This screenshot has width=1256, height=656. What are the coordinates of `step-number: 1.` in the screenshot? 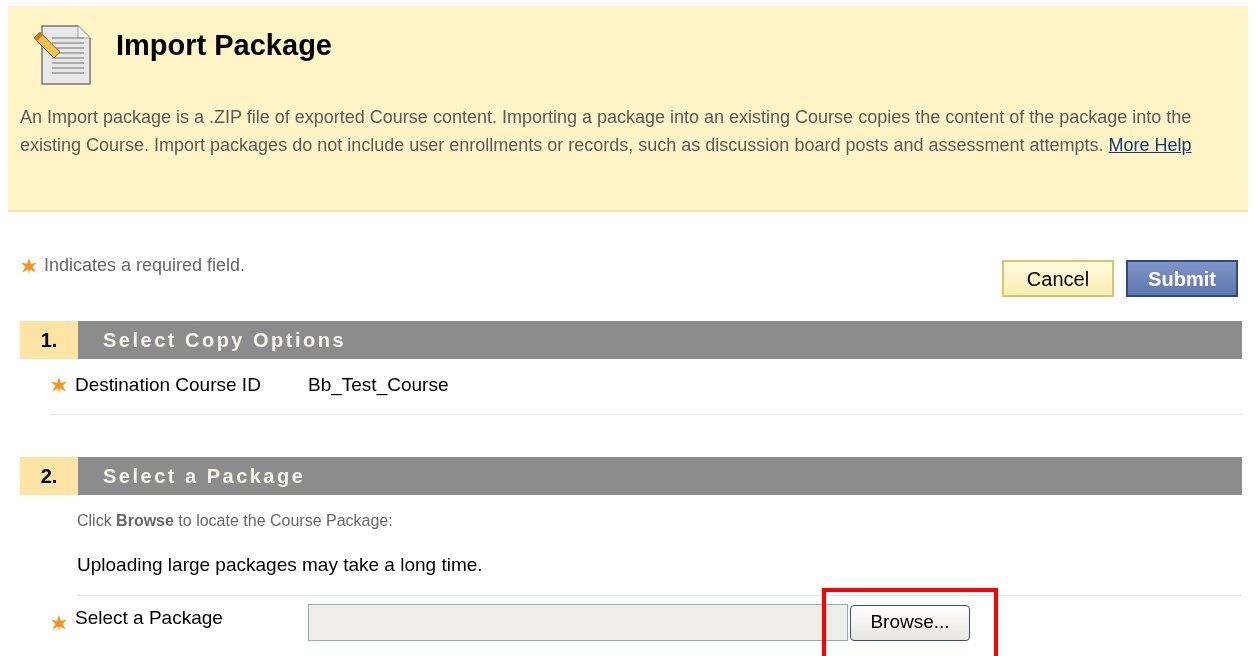 It's located at (49, 340).